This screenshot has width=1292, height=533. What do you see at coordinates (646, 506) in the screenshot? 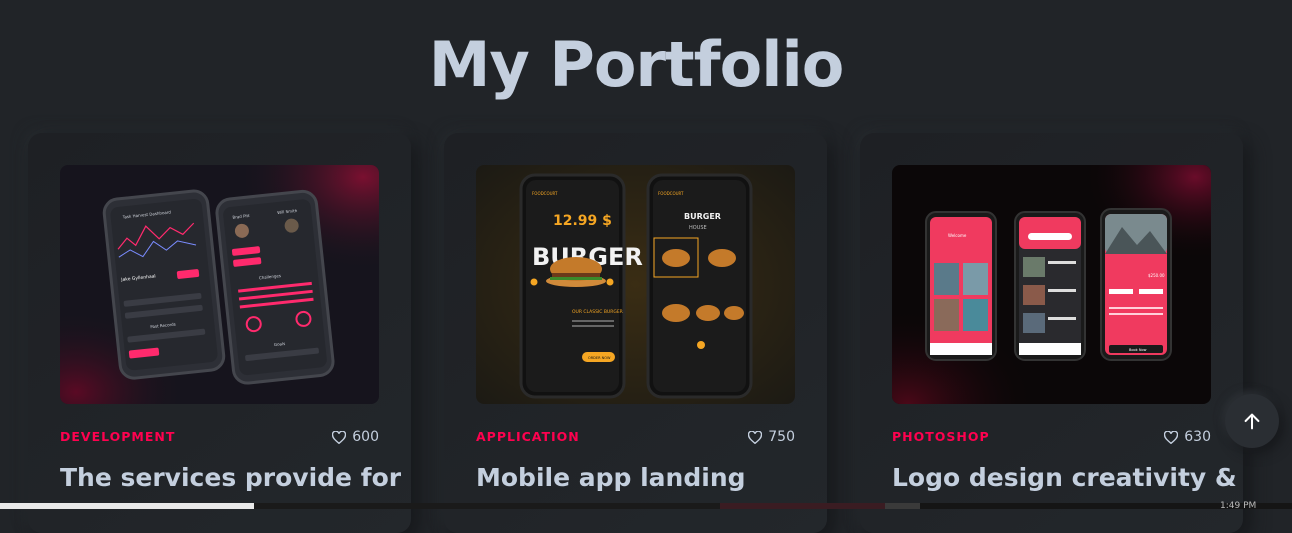
I see `taskbar-strip` at bounding box center [646, 506].